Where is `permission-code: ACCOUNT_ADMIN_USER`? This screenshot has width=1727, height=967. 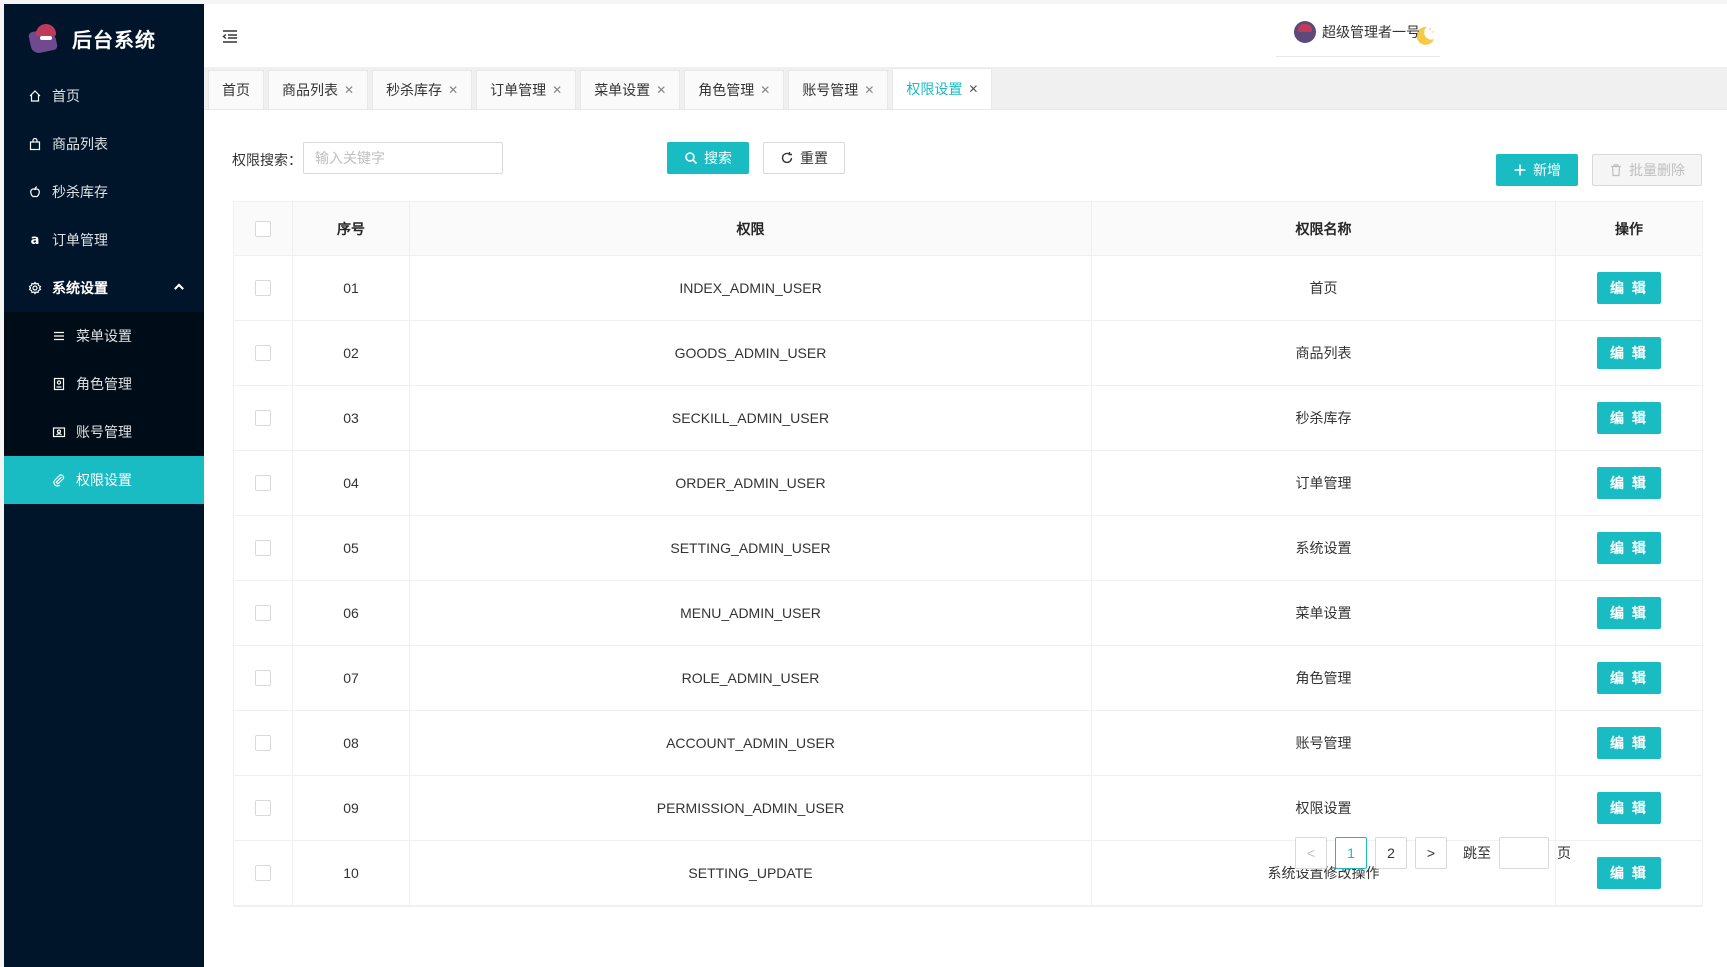 permission-code: ACCOUNT_ADMIN_USER is located at coordinates (751, 743).